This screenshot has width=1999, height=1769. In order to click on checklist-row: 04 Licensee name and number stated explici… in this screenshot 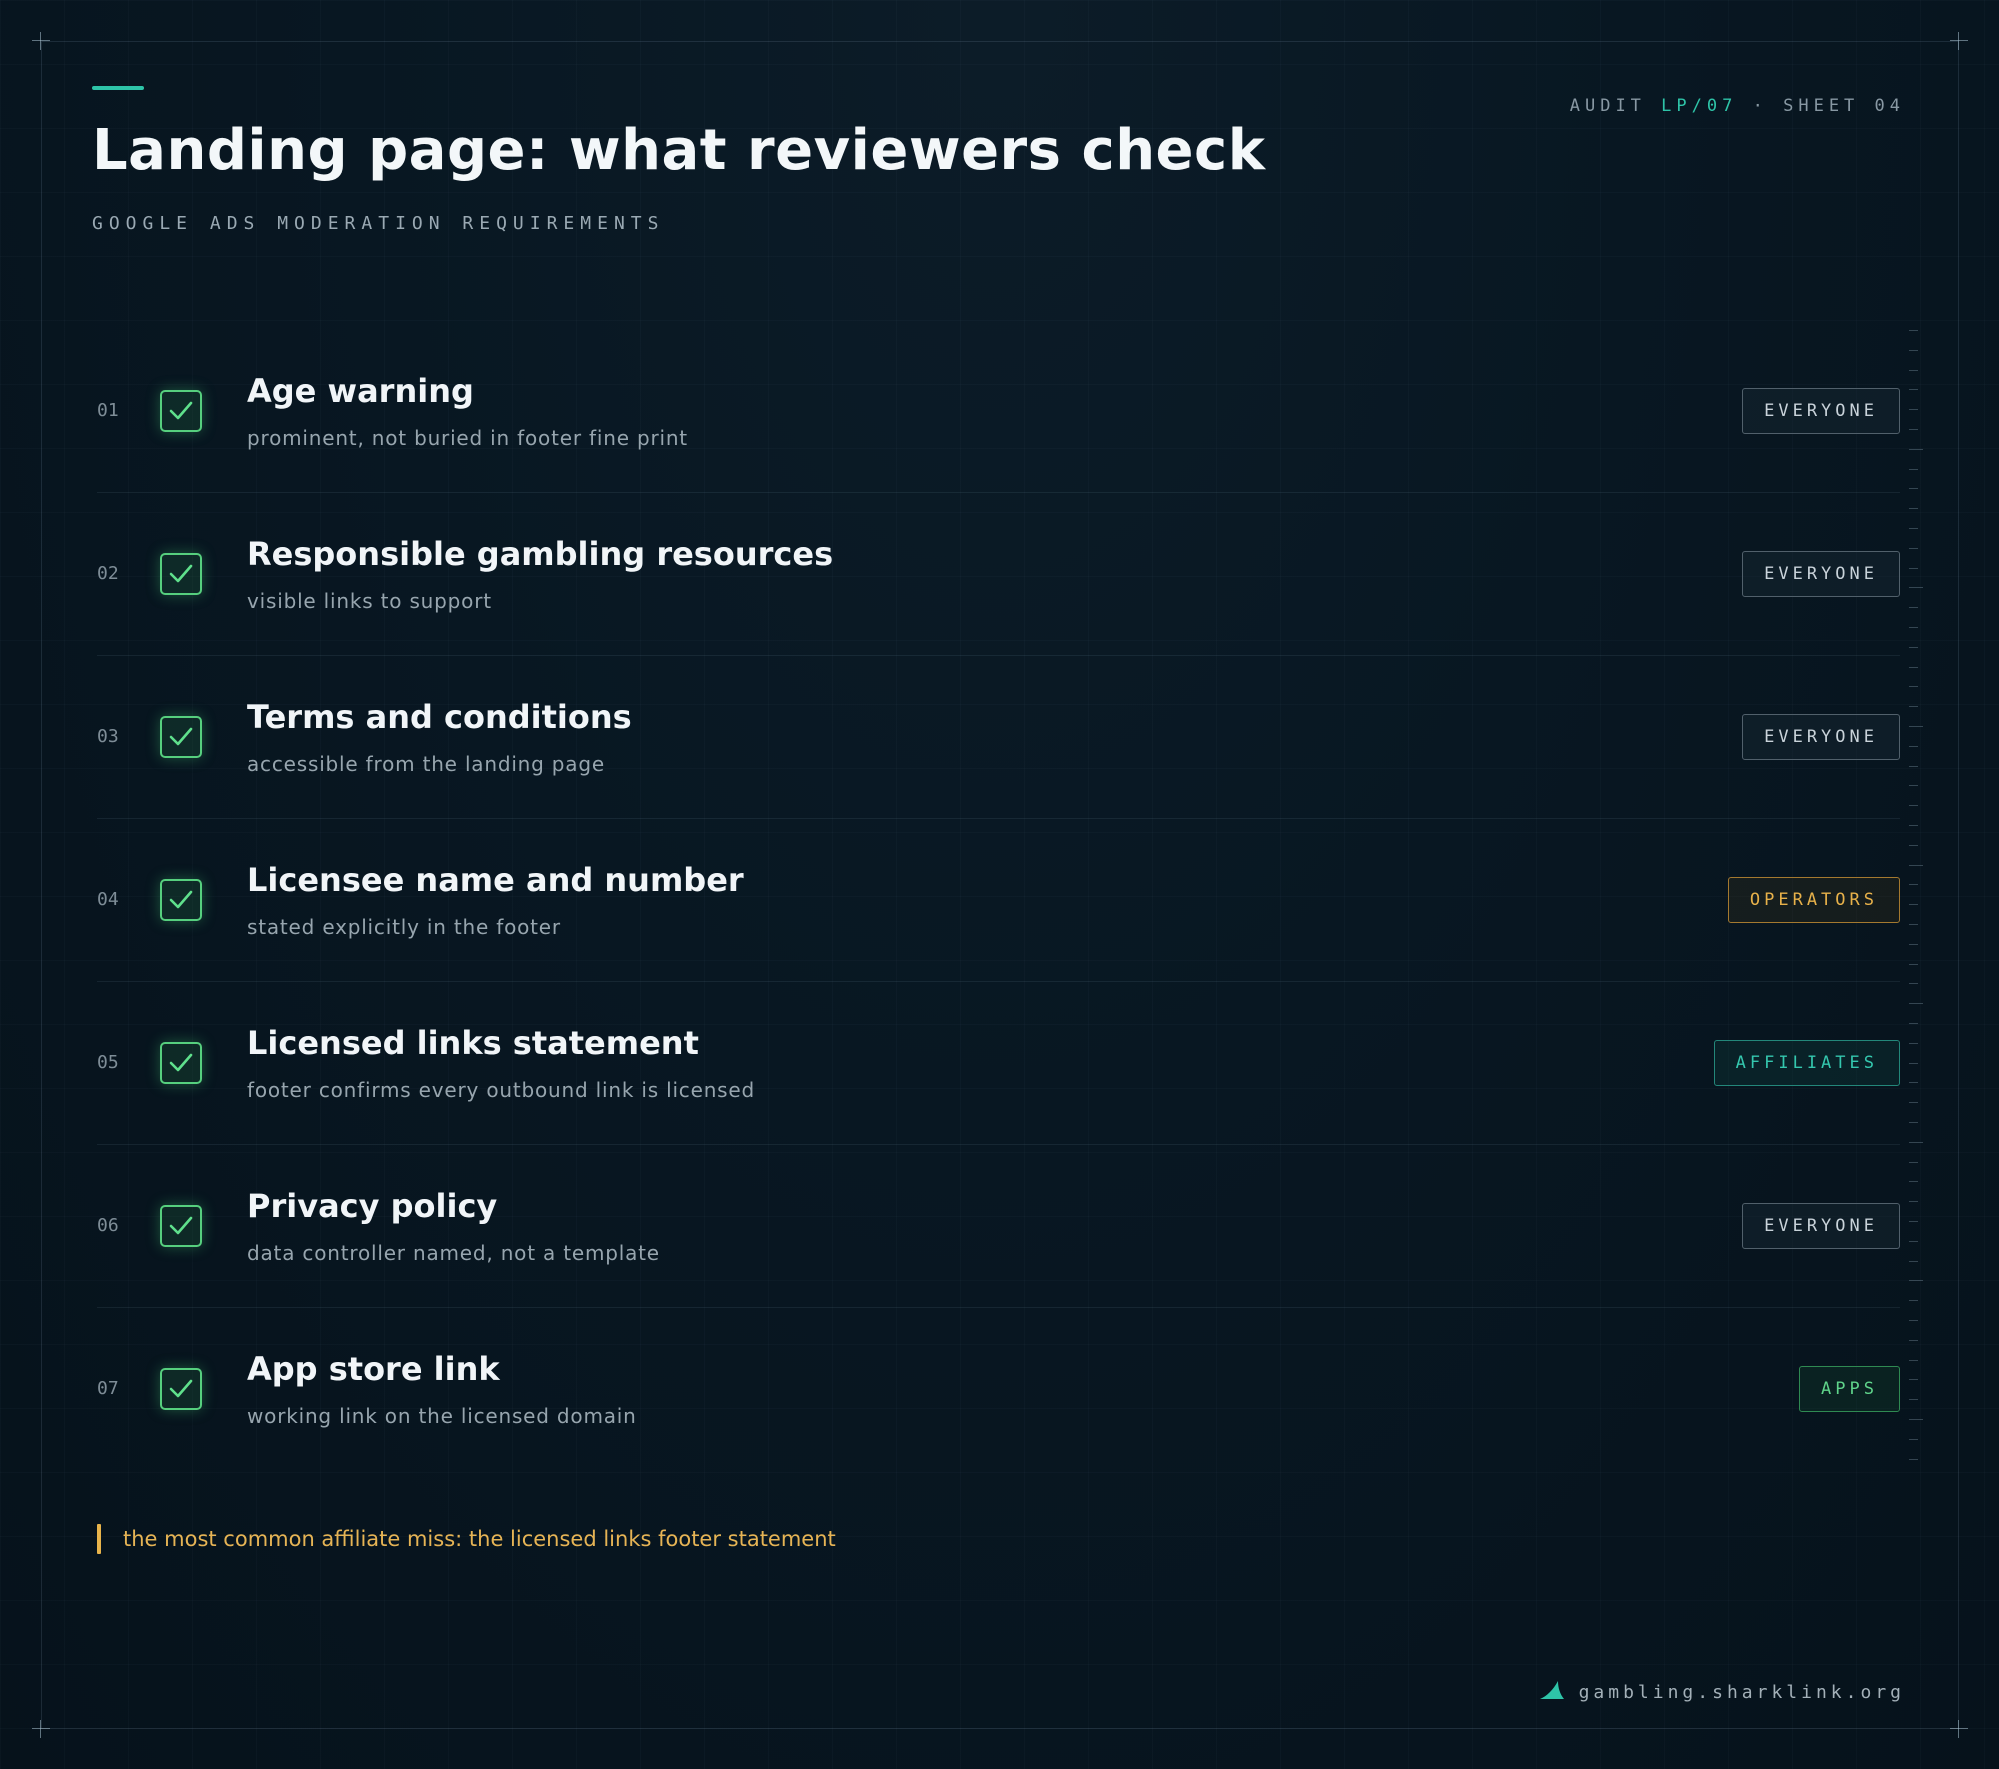, I will do `click(998, 900)`.